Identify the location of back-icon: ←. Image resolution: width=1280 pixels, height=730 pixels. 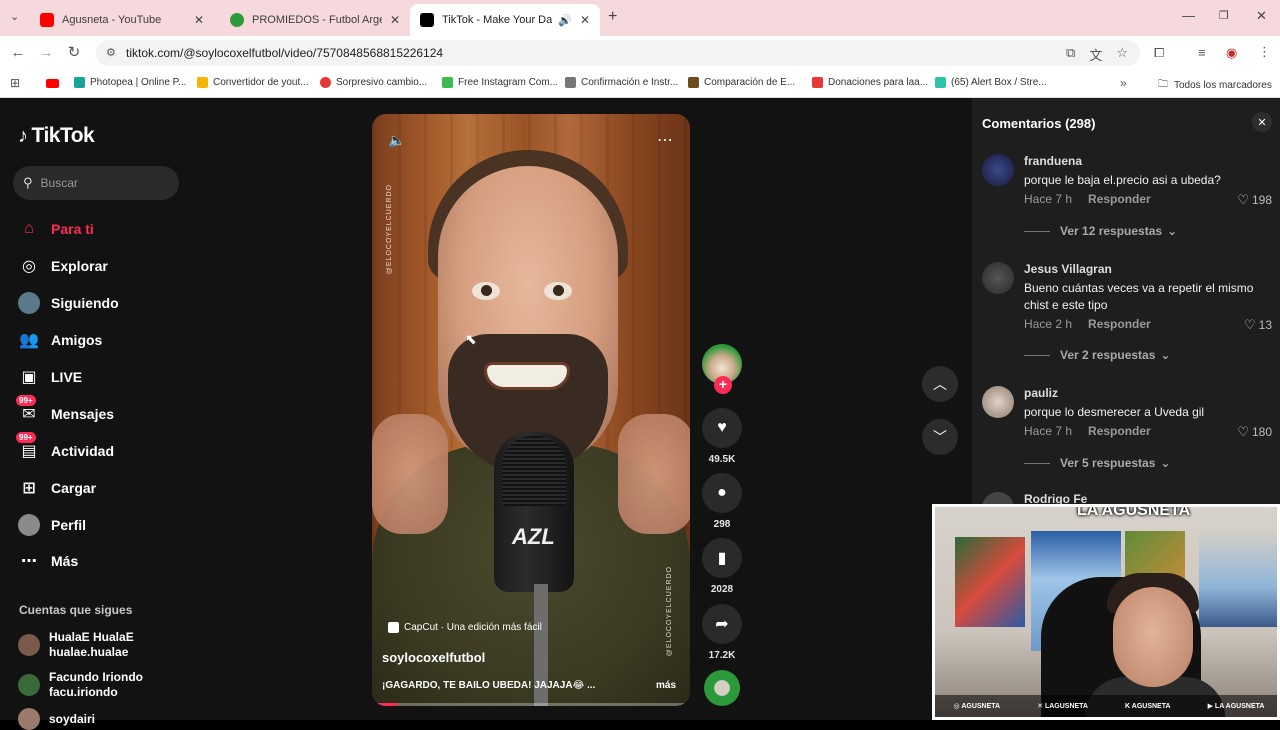
(18, 53).